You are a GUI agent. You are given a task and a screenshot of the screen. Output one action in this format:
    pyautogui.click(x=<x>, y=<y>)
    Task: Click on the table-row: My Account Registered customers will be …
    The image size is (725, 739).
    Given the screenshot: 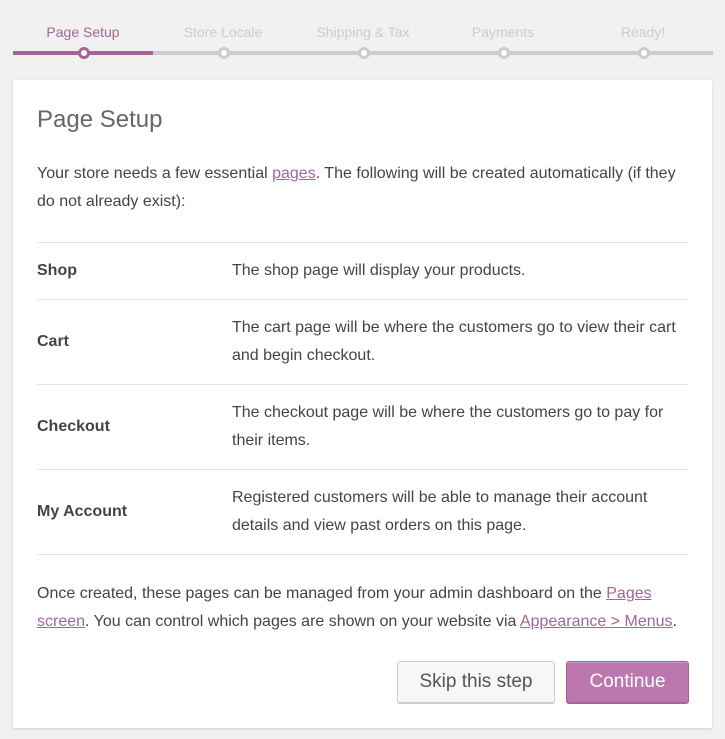 What is the action you would take?
    pyautogui.click(x=362, y=512)
    